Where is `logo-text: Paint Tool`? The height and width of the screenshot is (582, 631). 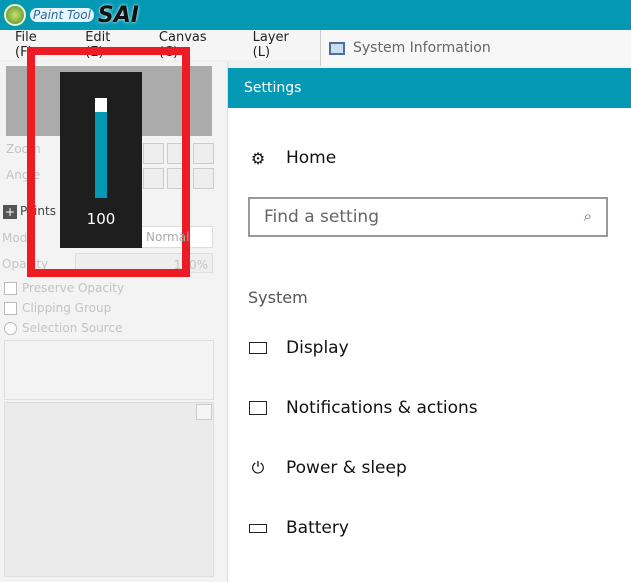
logo-text: Paint Tool is located at coordinates (62, 15).